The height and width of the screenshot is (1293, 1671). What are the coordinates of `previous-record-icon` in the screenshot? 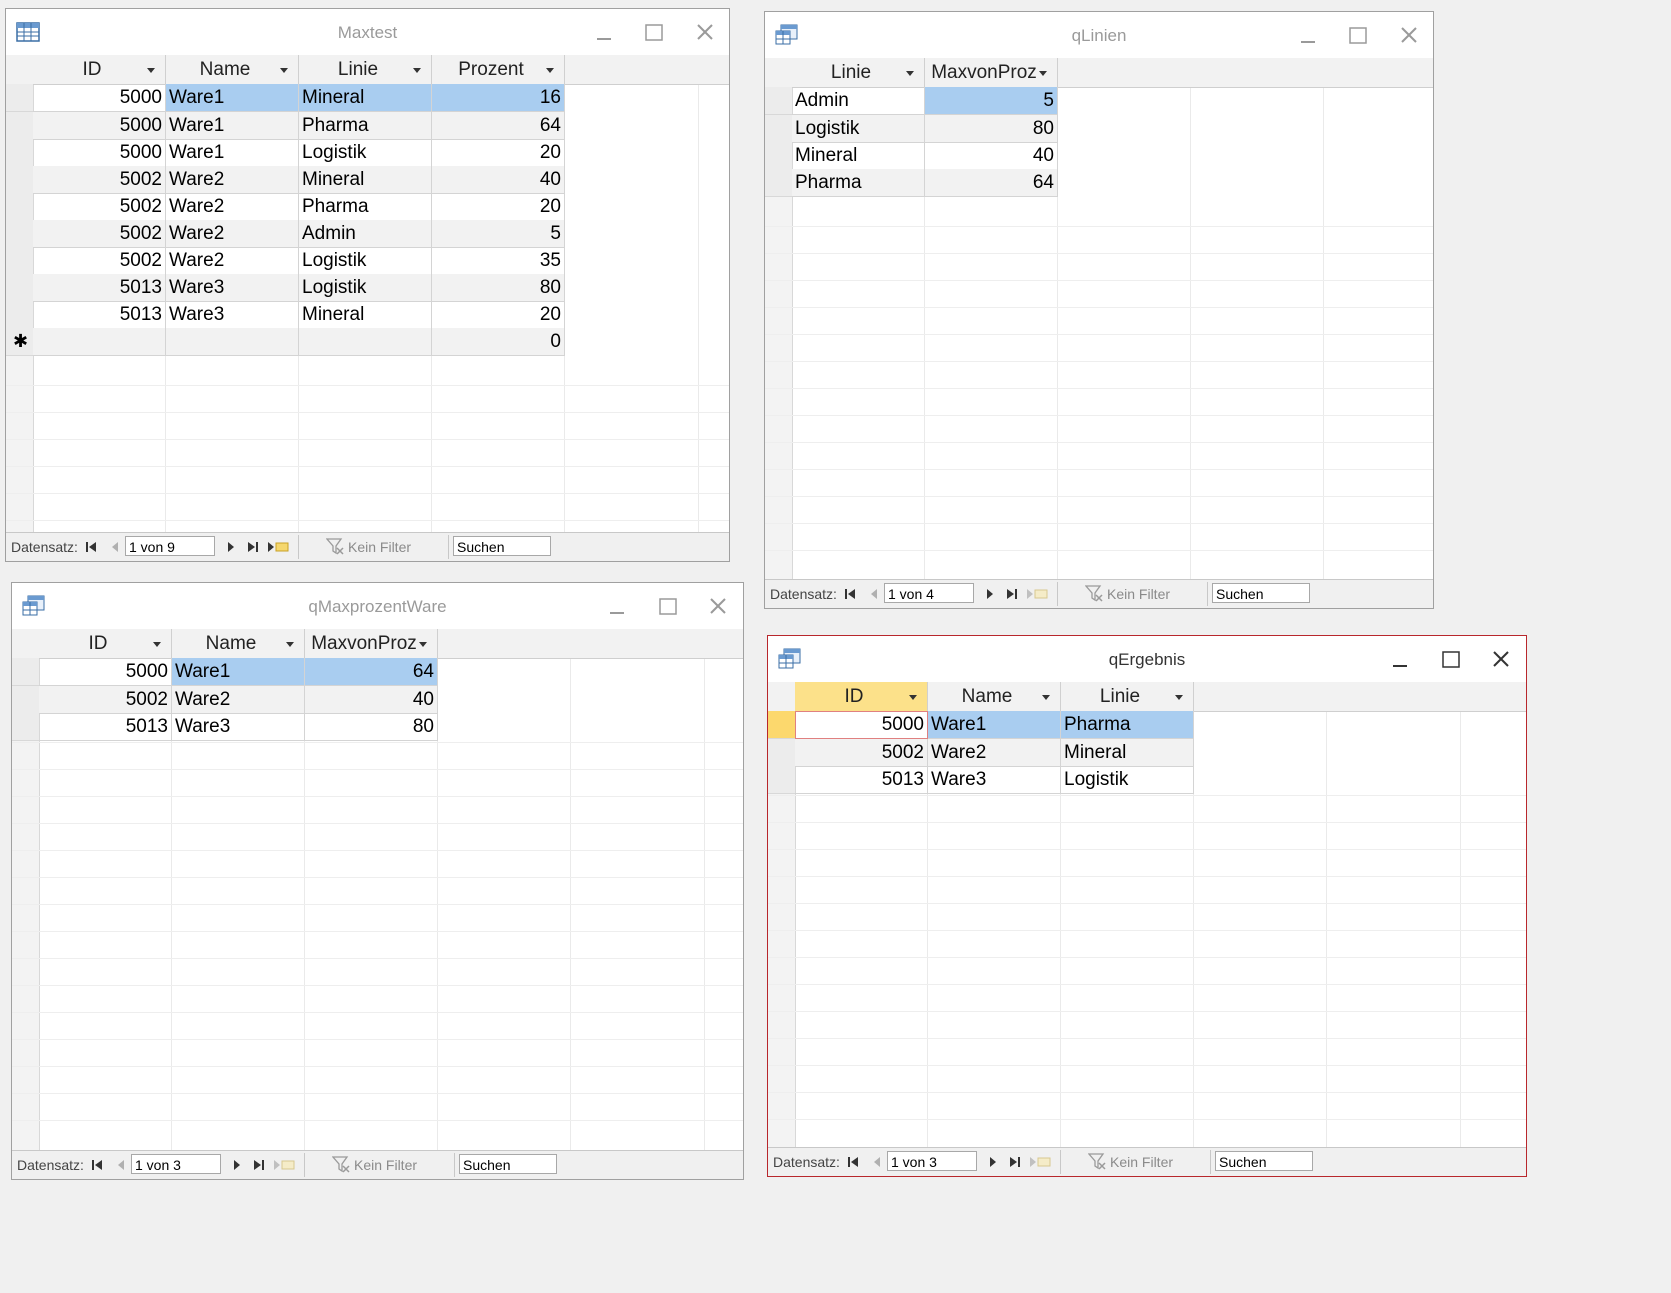 It's located at (874, 594).